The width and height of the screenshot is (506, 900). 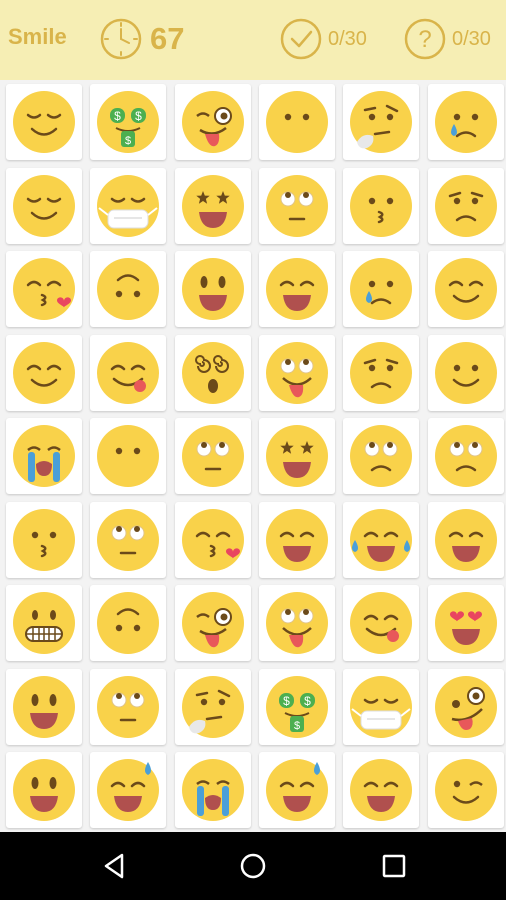 I want to click on upside-down-icon, so click(x=128, y=623).